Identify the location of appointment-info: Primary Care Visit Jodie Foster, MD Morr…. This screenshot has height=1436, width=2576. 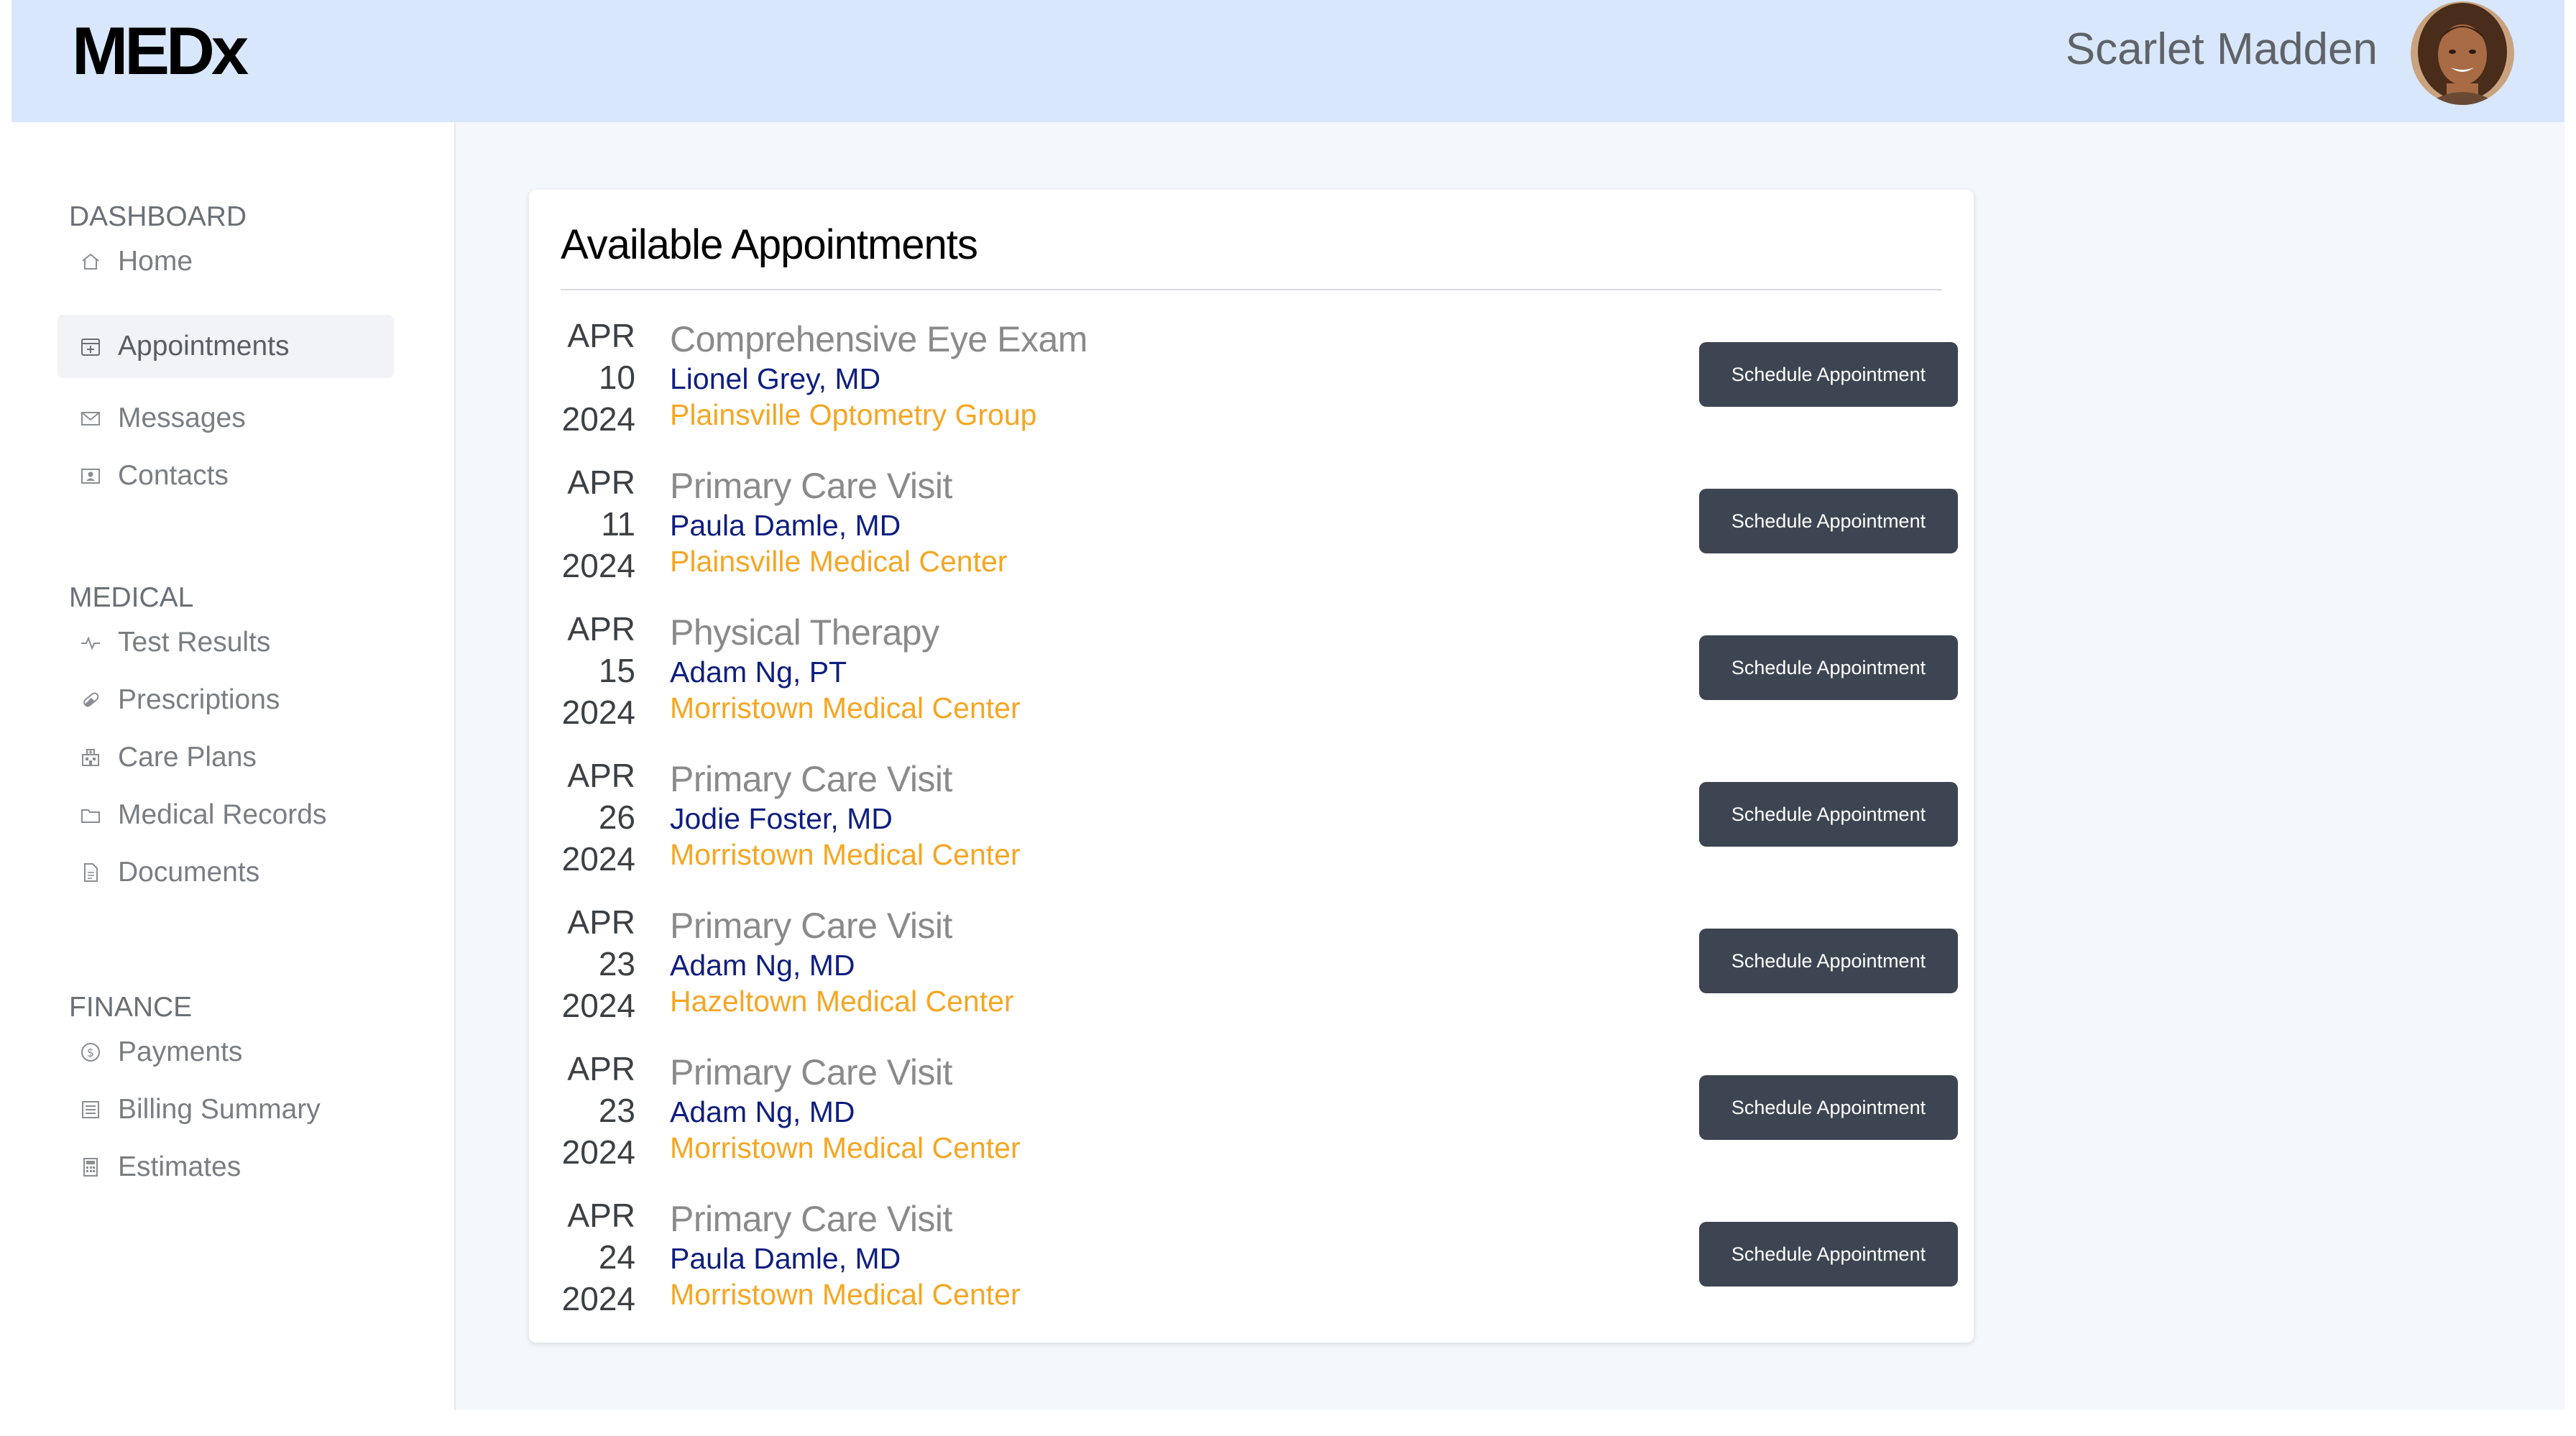
(845, 816).